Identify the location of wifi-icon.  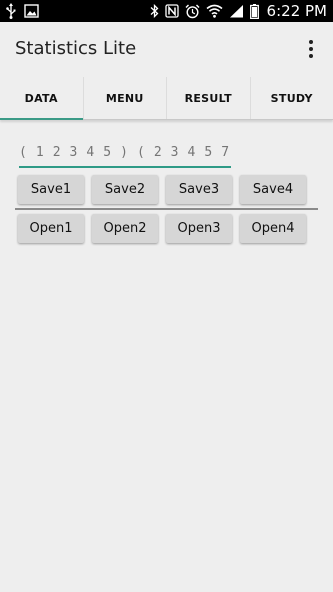
(214, 11).